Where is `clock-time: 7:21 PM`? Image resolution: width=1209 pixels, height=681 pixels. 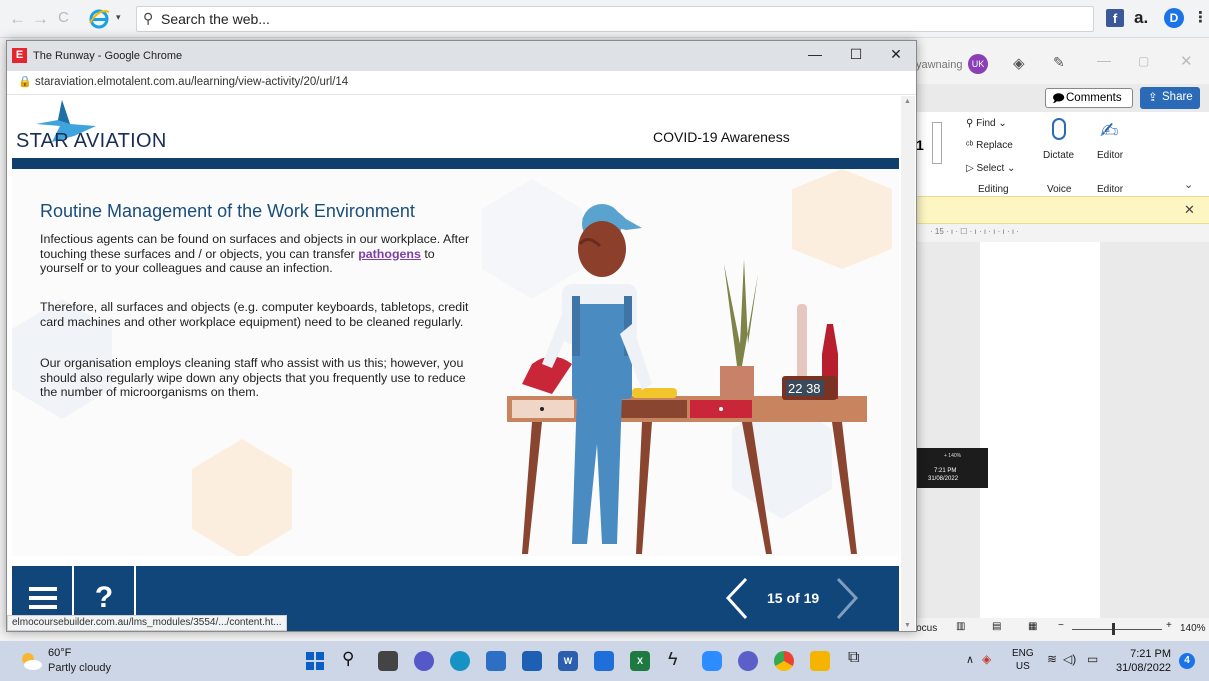 clock-time: 7:21 PM is located at coordinates (1151, 654).